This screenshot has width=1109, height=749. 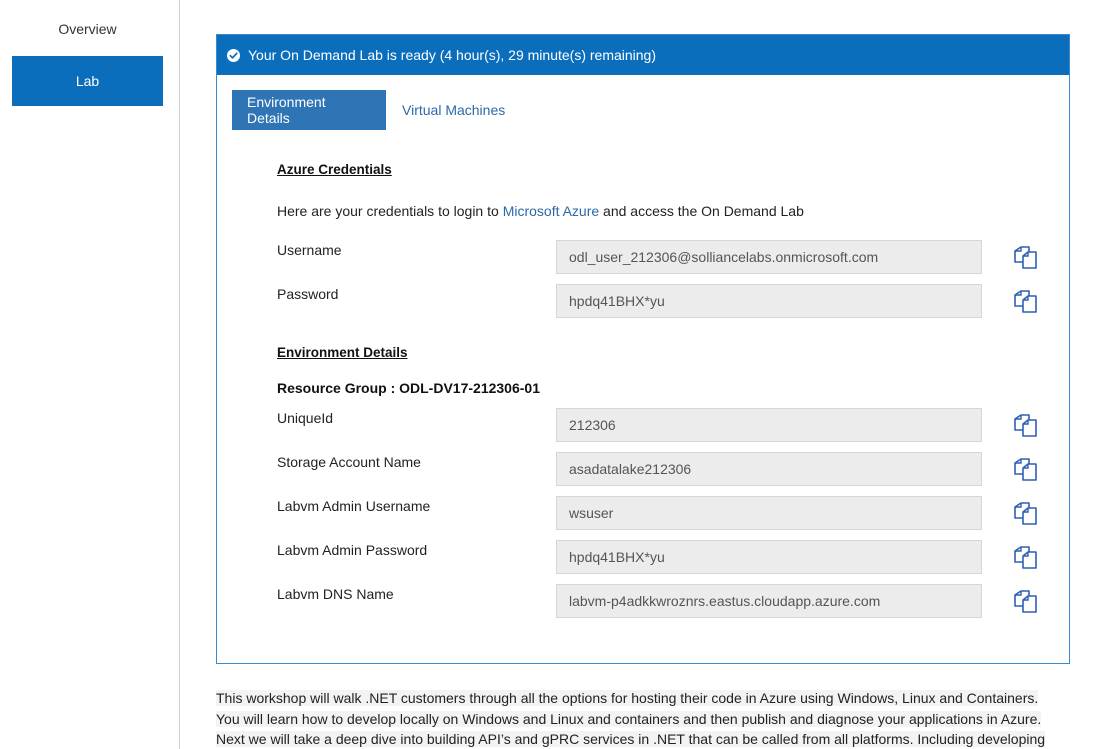 I want to click on uniqueid-label: UniqueId, so click(x=305, y=418).